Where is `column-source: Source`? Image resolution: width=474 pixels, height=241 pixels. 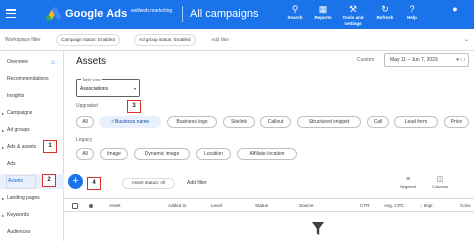
column-source: Source is located at coordinates (306, 205).